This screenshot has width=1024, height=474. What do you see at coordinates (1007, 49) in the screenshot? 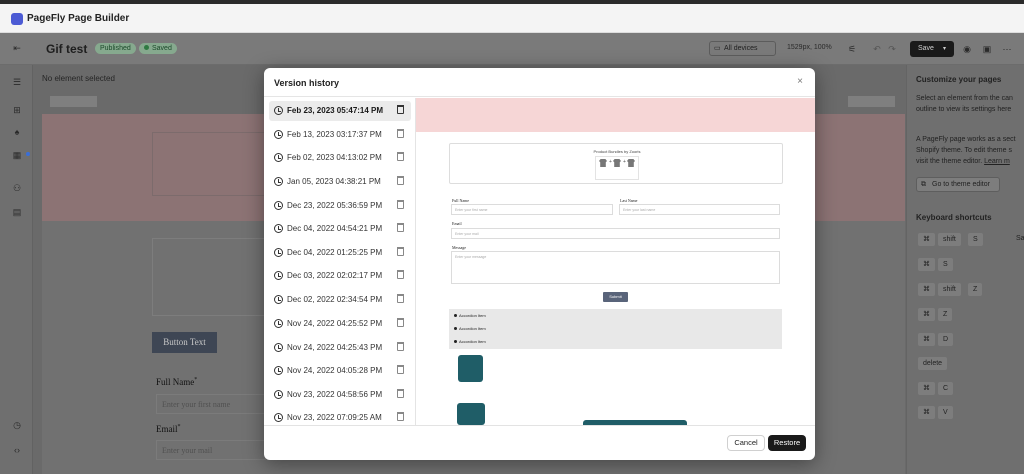
I see `more-icon: ⋯` at bounding box center [1007, 49].